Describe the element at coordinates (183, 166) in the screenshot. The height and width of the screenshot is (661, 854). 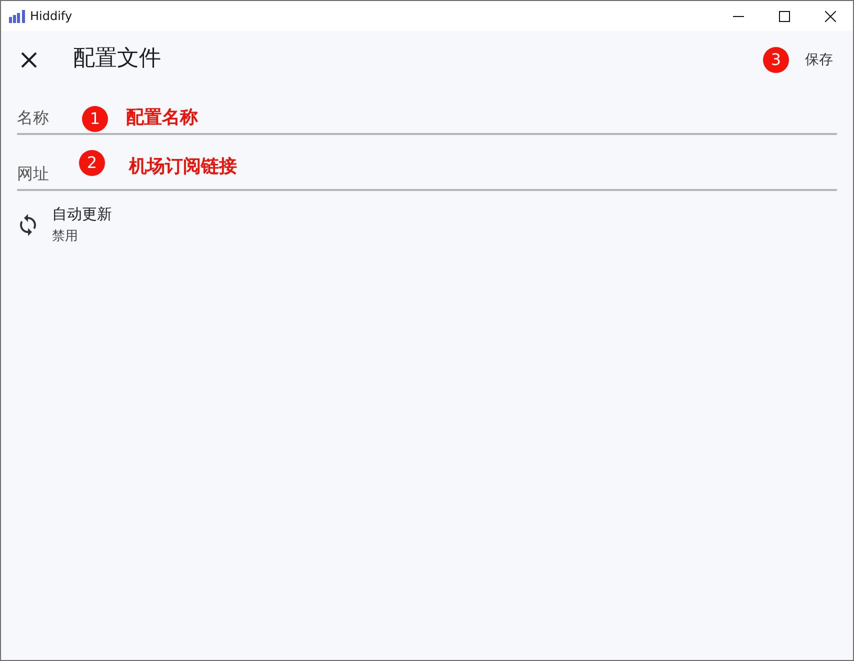
I see `annotation-label: 机场订阅链接` at that location.